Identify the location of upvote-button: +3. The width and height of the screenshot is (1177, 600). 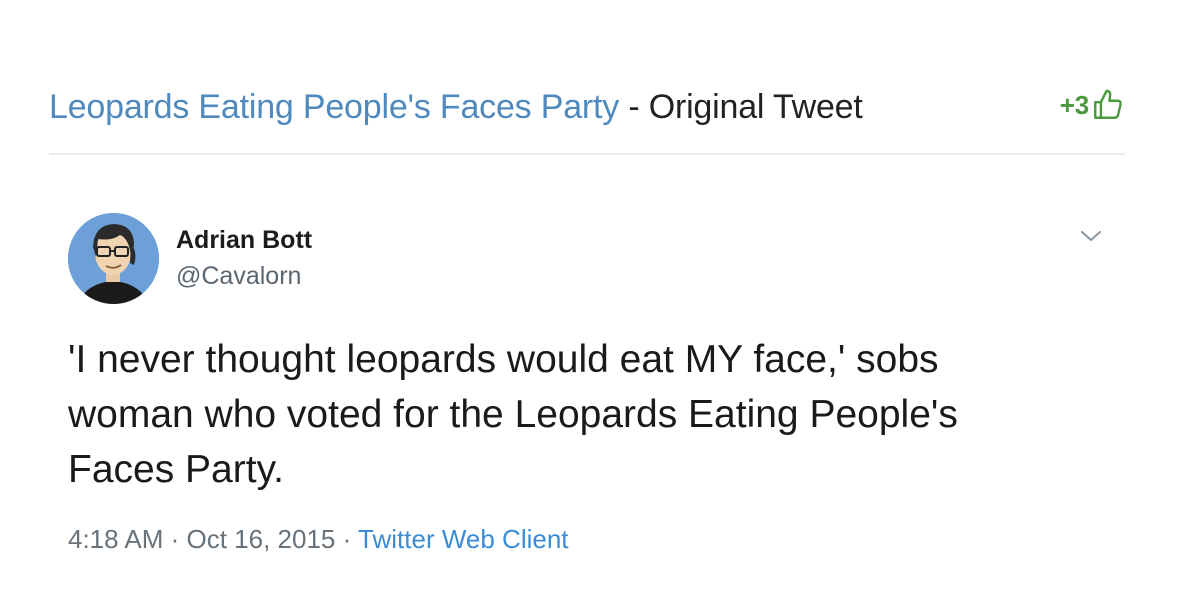
(1092, 105).